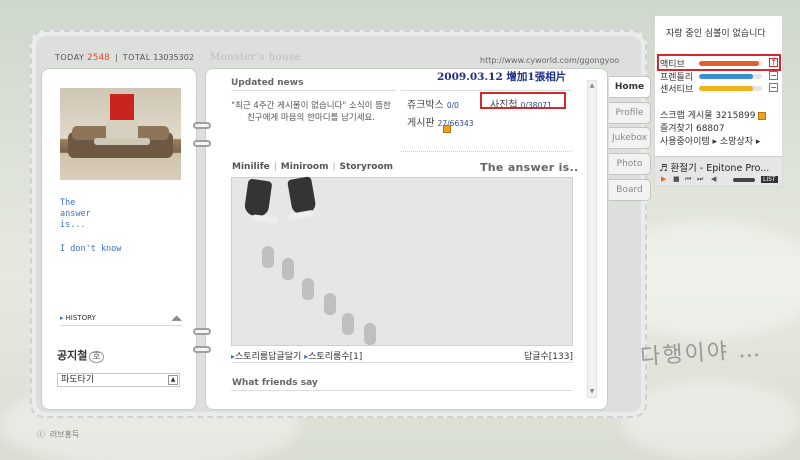  I want to click on history-link: ▸ HISTORY ◢◣, so click(121, 320).